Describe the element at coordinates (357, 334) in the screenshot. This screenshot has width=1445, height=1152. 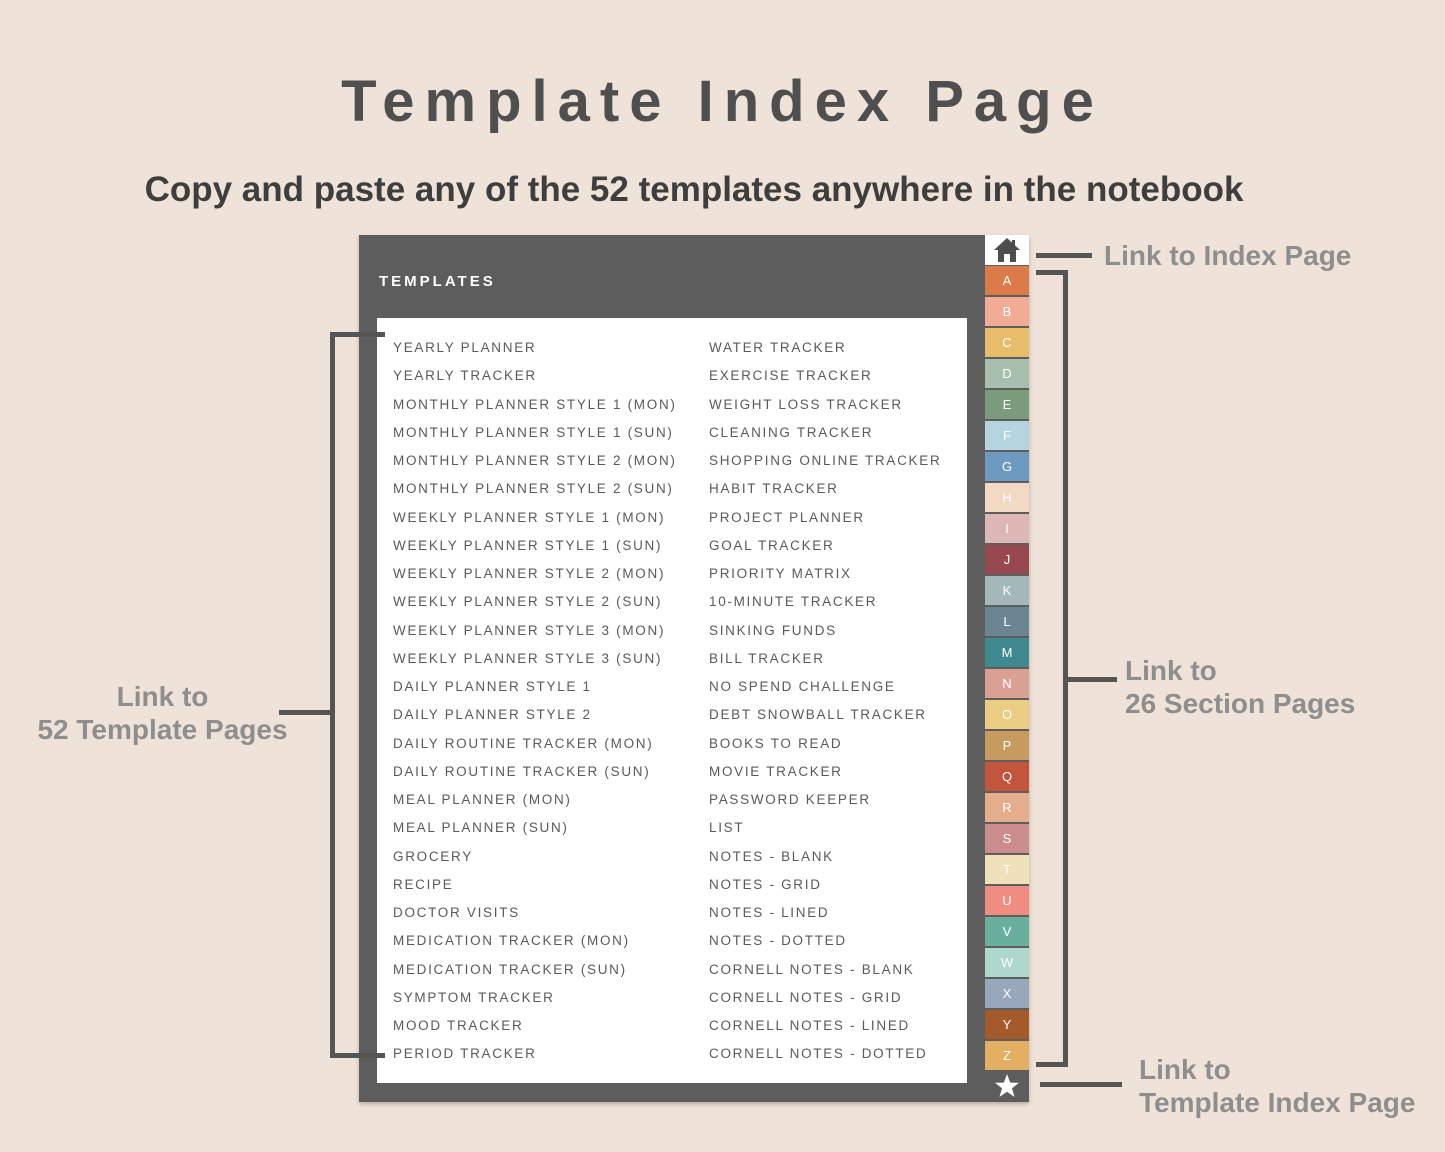
I see `template-bracket-top` at that location.